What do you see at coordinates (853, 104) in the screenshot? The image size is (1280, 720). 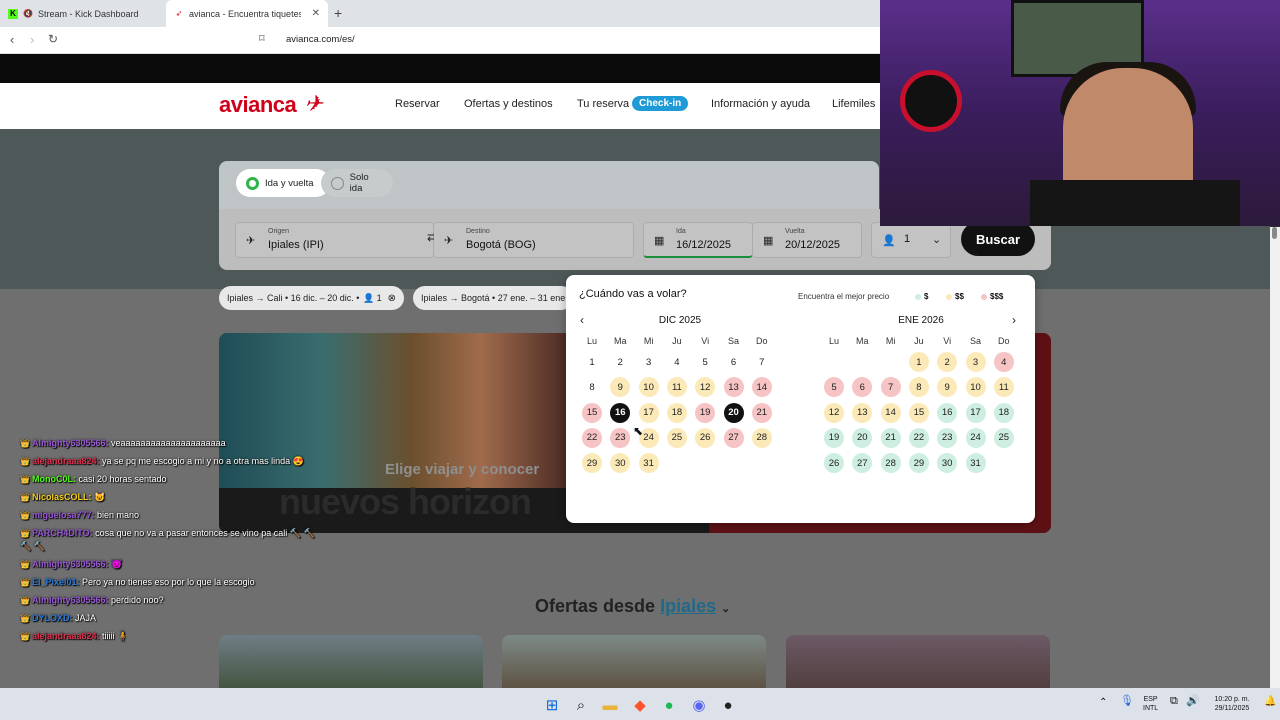 I see `nav-lifemiles: Lifemiles` at bounding box center [853, 104].